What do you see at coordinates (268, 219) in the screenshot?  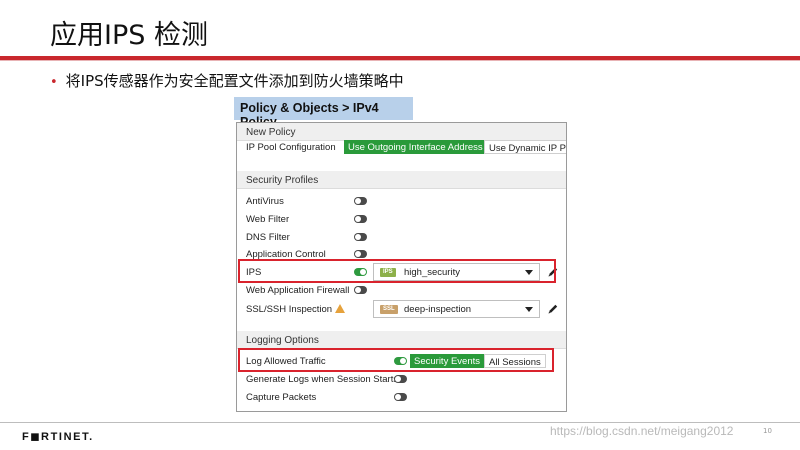 I see `profile-label-webfilter: Web Filter` at bounding box center [268, 219].